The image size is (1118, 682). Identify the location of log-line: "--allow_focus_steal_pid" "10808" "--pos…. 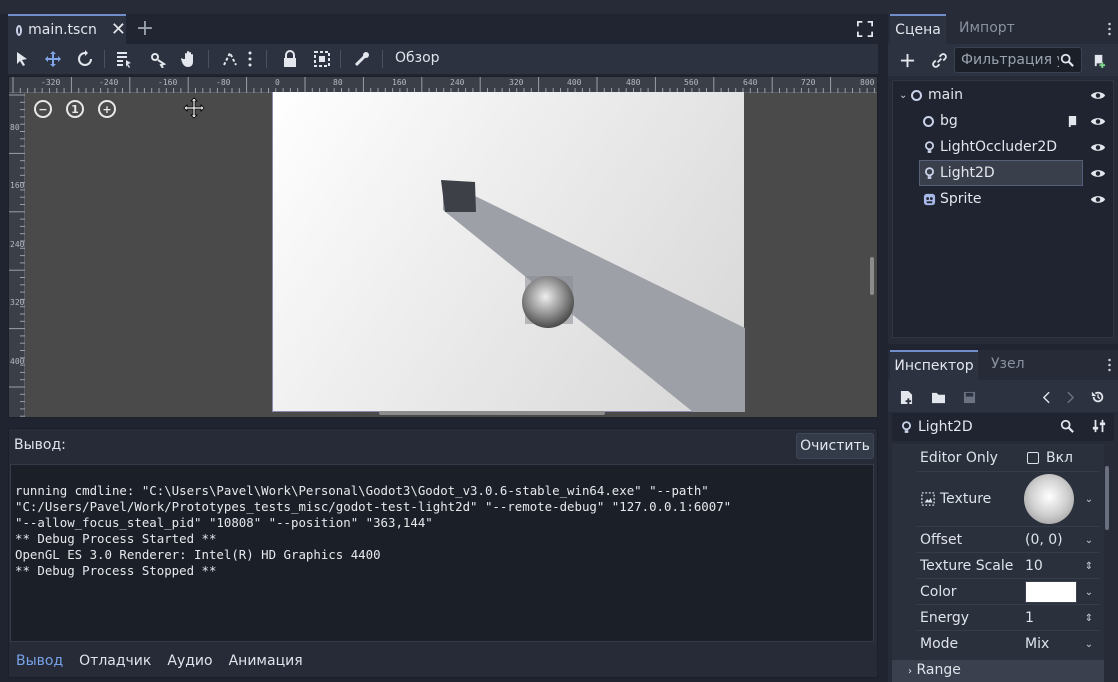
(224, 522).